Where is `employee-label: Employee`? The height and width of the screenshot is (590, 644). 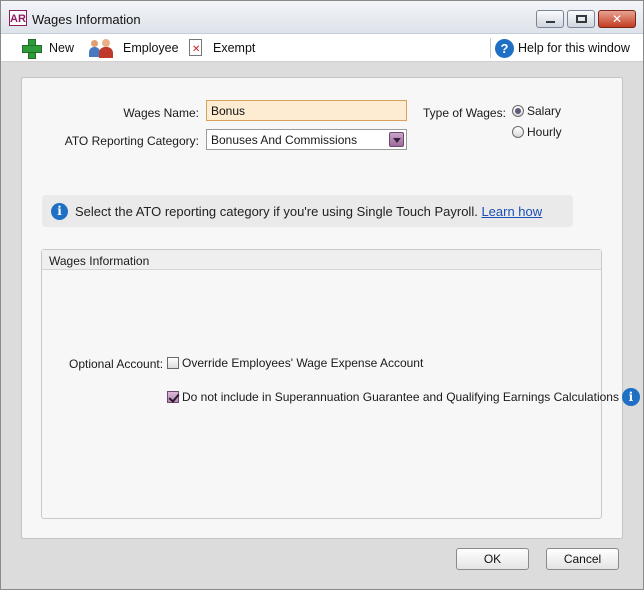 employee-label: Employee is located at coordinates (151, 48).